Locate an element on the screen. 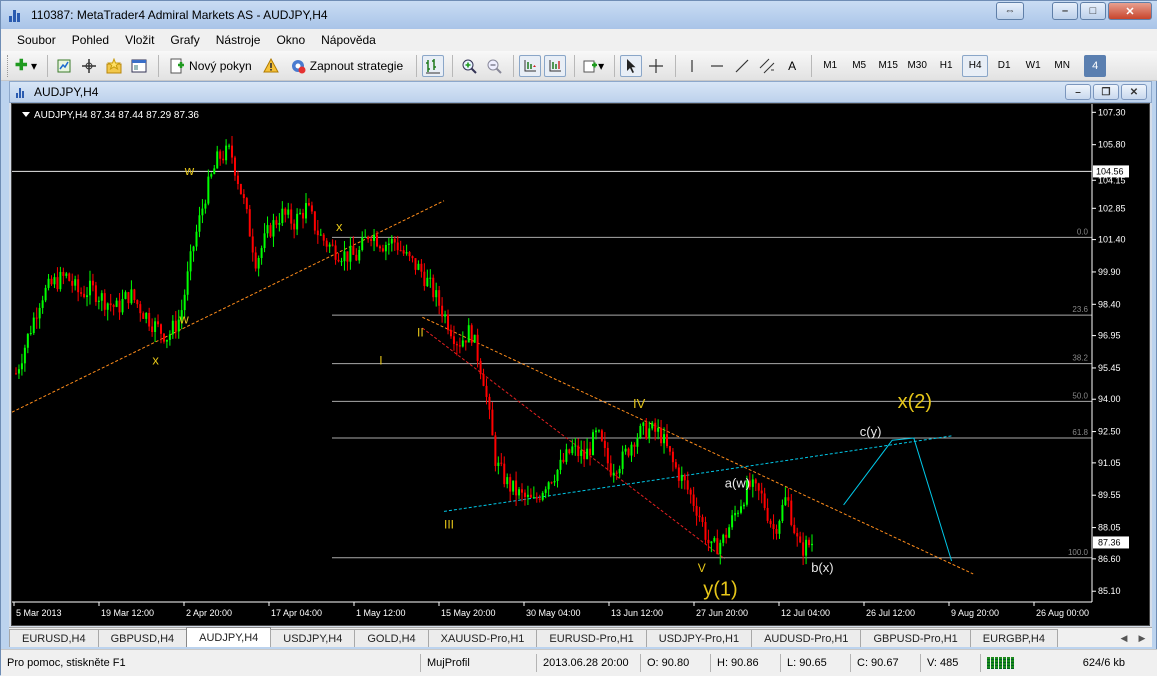  menu-soubor: Soubor is located at coordinates (36, 40).